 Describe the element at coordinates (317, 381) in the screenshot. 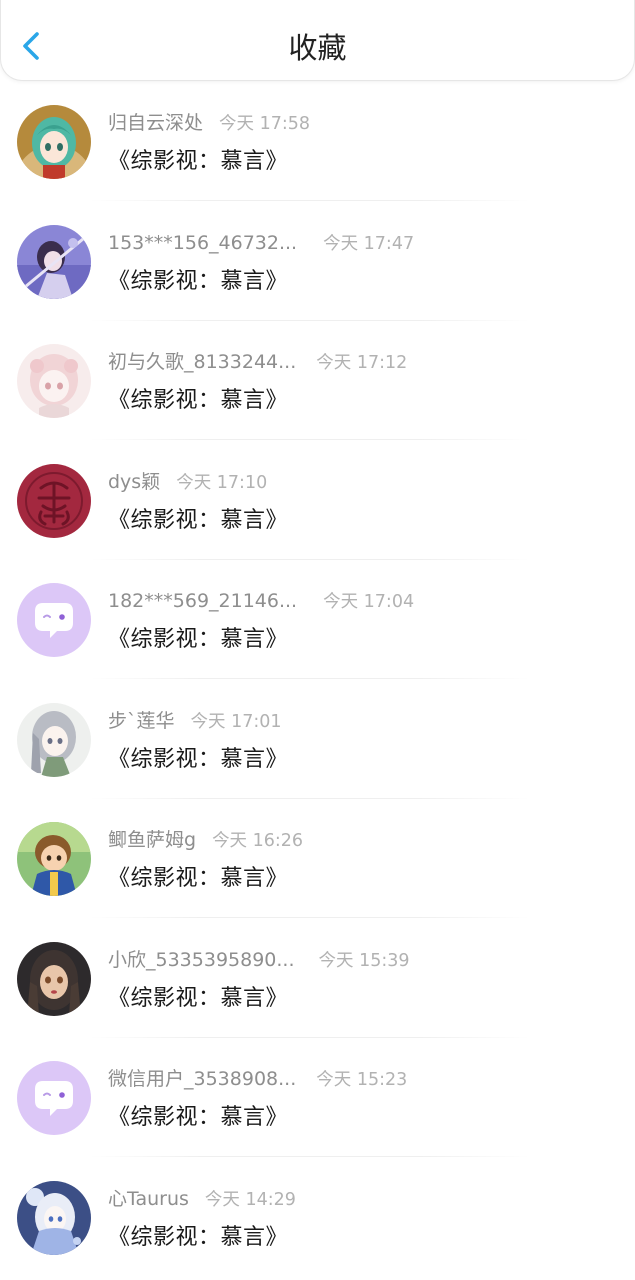

I see `list-item: 初与久歌_8133244... 今天 17:12 《综影视：慕言》` at that location.